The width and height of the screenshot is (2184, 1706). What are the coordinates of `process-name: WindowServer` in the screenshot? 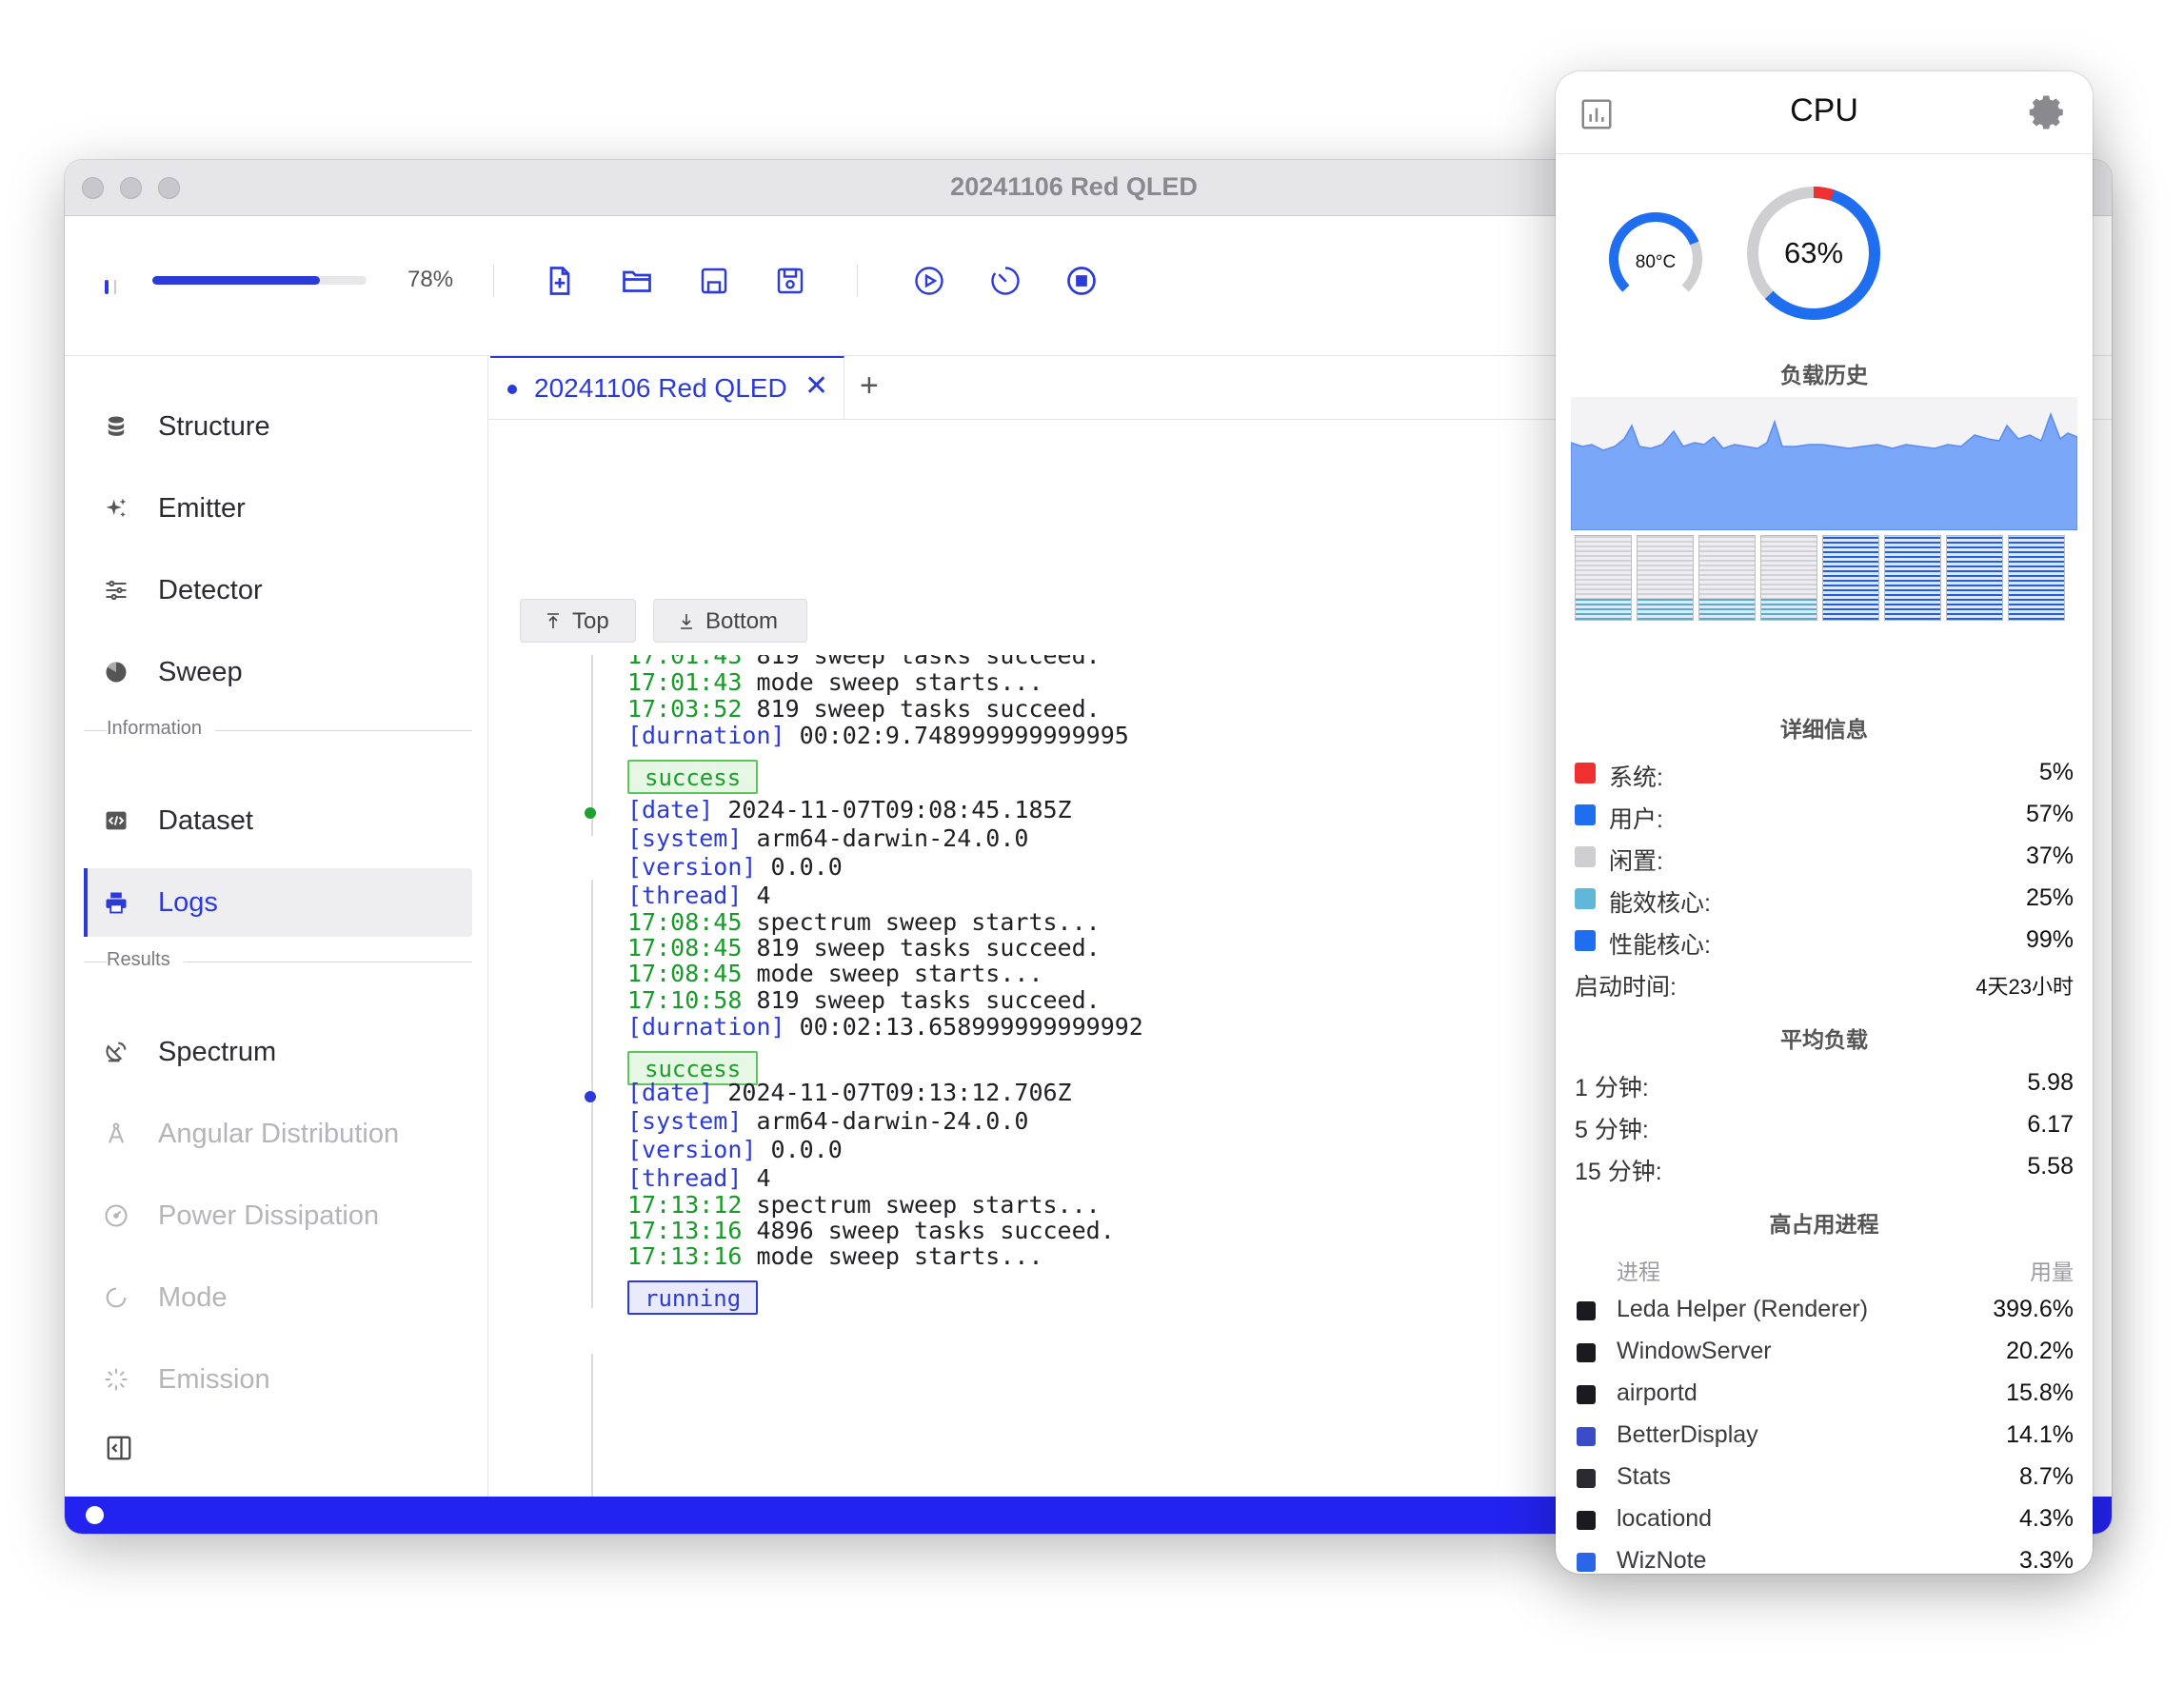 It's located at (1694, 1351).